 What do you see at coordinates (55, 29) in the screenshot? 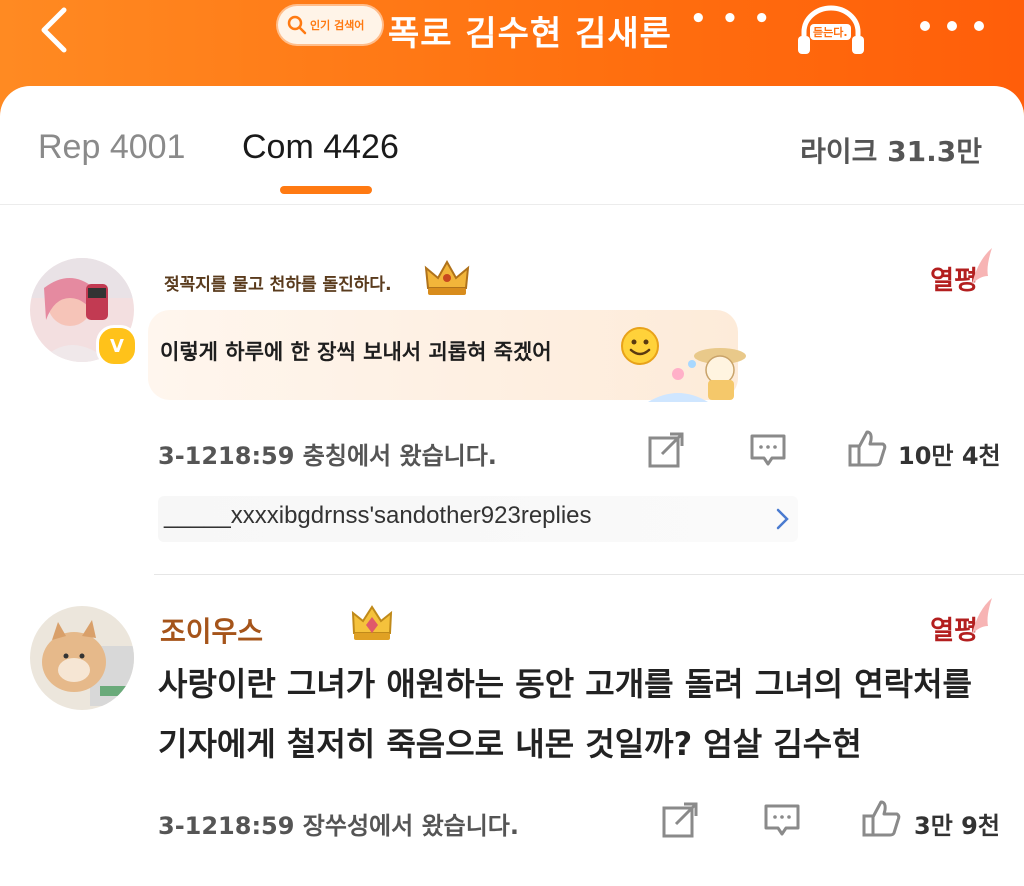
I see `back-chevron-icon` at bounding box center [55, 29].